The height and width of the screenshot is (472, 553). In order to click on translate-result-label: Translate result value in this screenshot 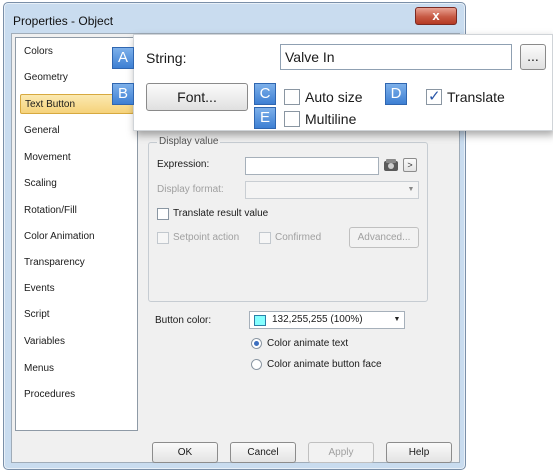, I will do `click(221, 213)`.